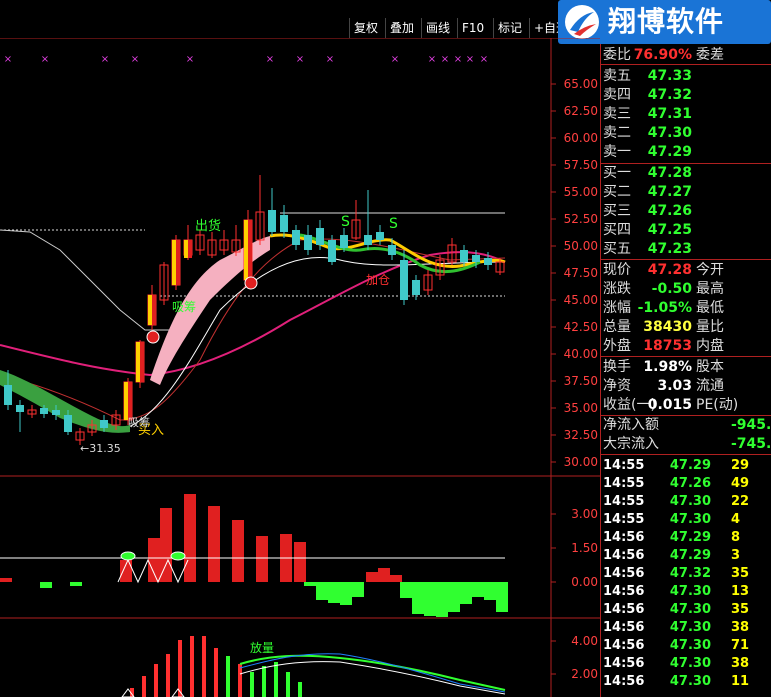 Image resolution: width=771 pixels, height=697 pixels. Describe the element at coordinates (669, 249) in the screenshot. I see `quote-value: 47.23` at that location.